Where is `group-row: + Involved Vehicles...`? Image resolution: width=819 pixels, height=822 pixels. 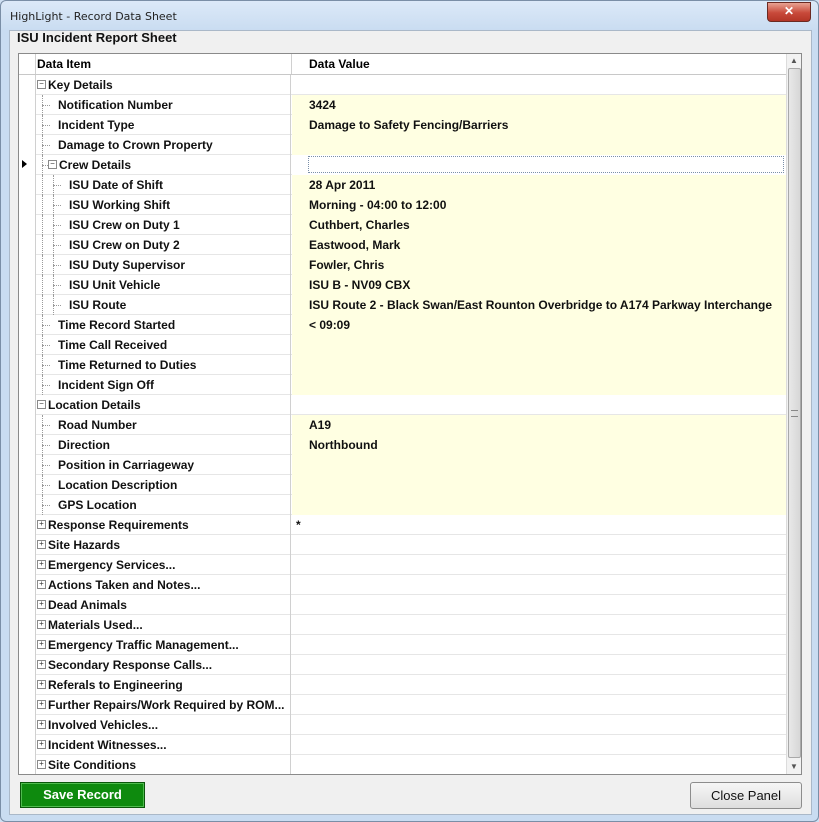
group-row: + Involved Vehicles... is located at coordinates (402, 725).